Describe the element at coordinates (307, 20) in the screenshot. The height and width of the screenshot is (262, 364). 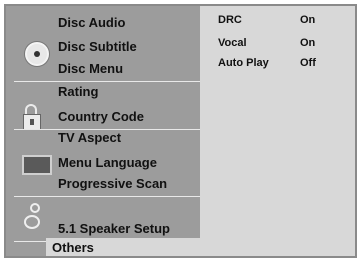
I see `option-drc-value: On` at that location.